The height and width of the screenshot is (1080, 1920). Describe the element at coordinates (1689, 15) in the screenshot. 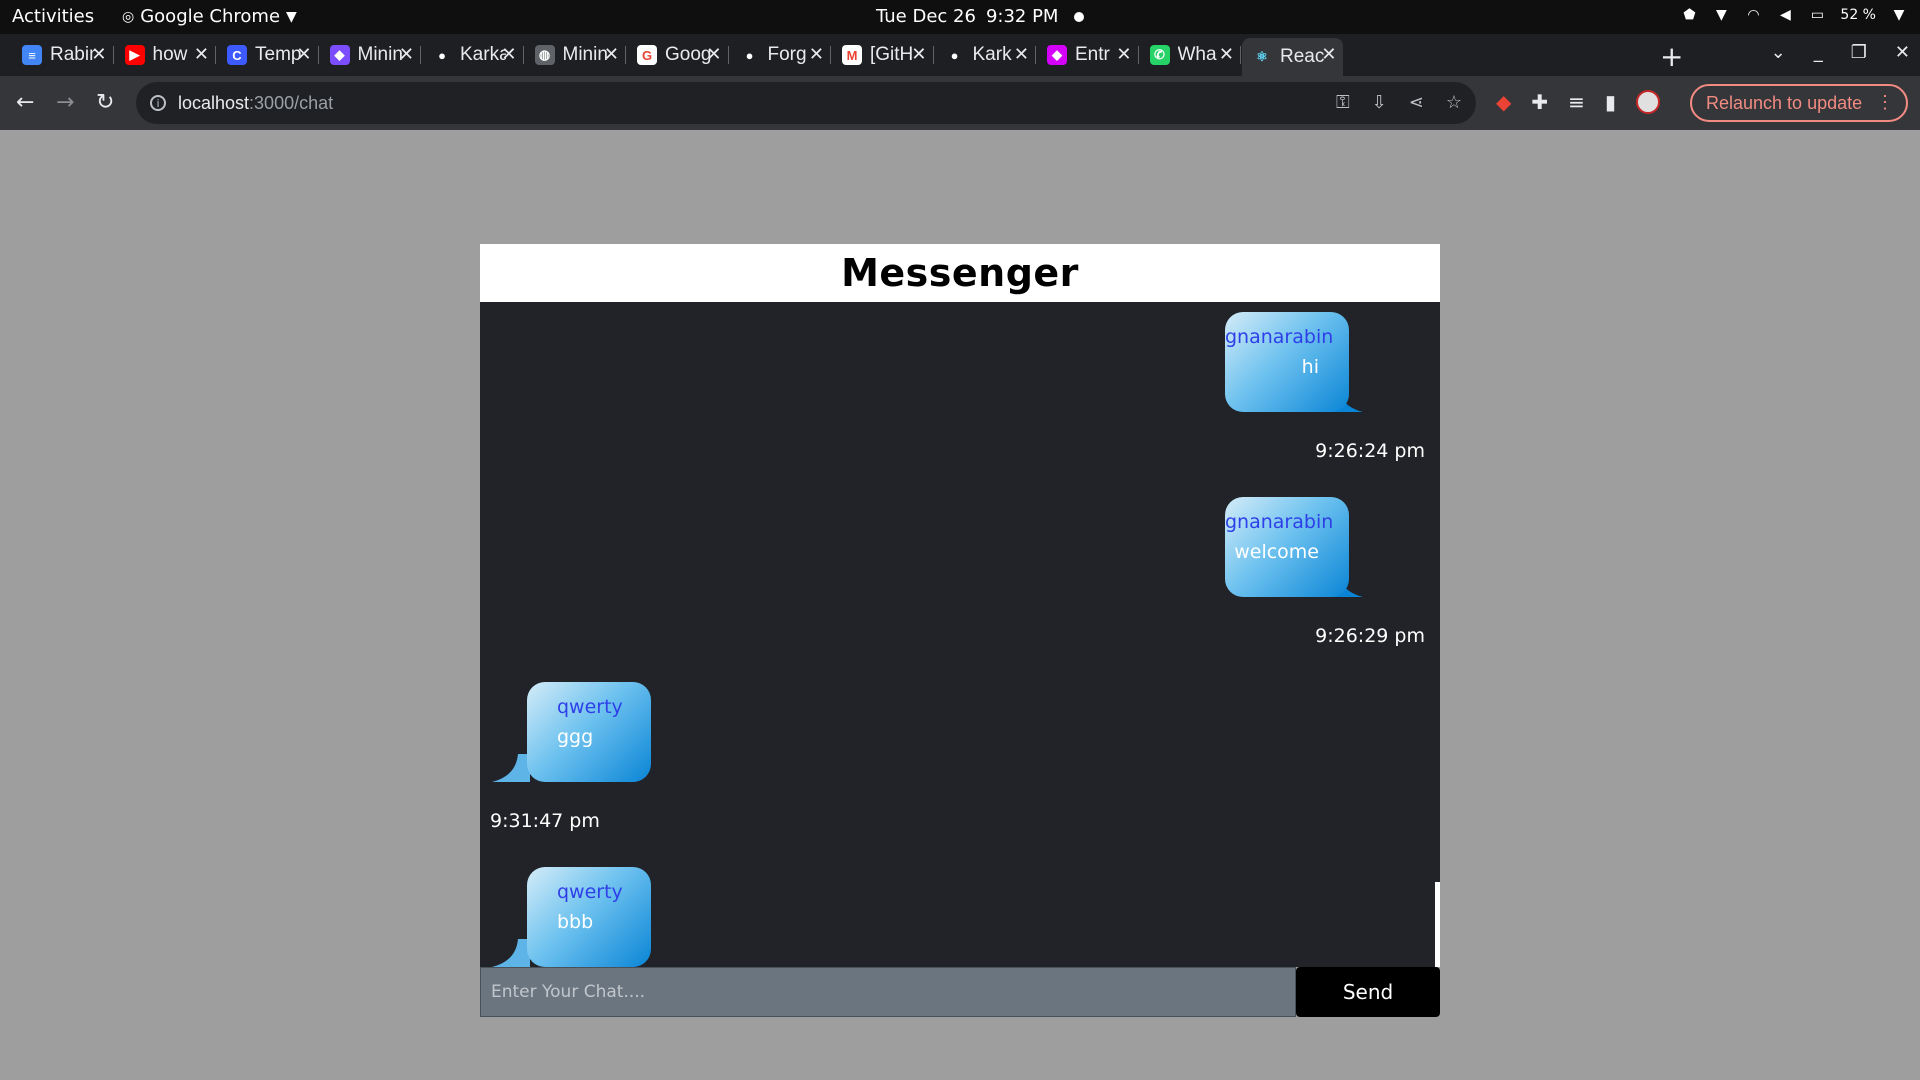

I see `shield-icon: ⬟` at that location.